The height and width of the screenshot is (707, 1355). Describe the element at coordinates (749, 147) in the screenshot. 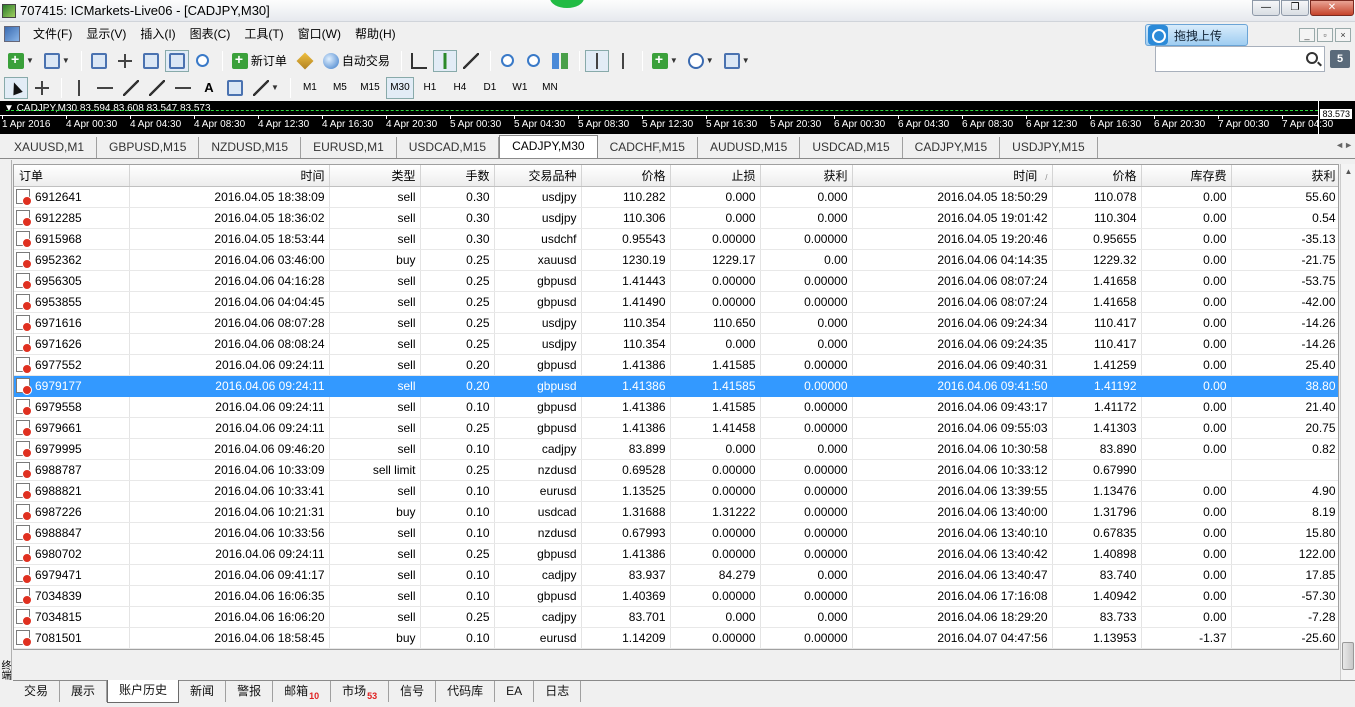

I see `chart-tab-audusd-m15: AUDUSD,M15` at that location.